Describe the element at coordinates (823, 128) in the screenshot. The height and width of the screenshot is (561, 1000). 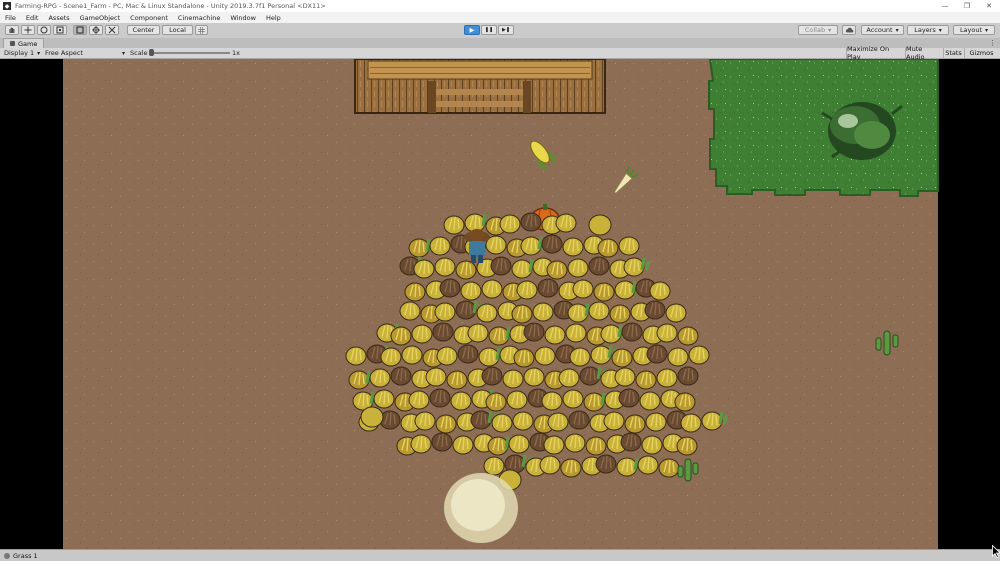
I see `grass-patch` at that location.